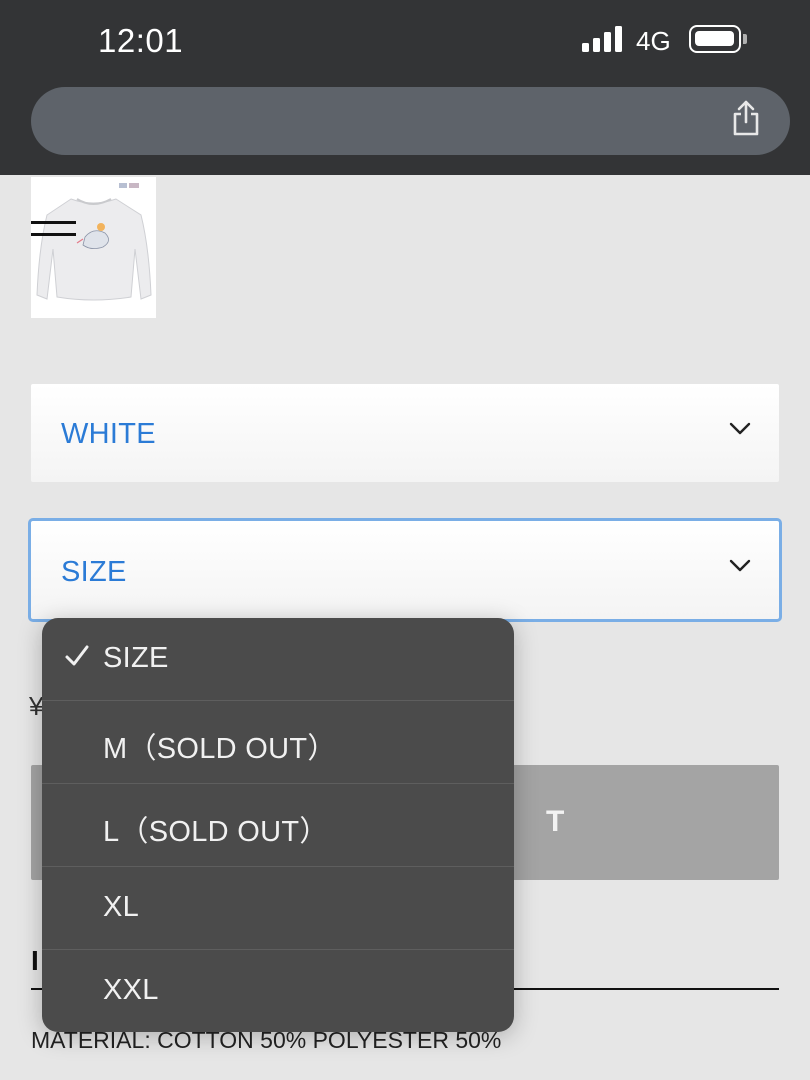  Describe the element at coordinates (136, 658) in the screenshot. I see `size-option-label: SIZE` at that location.